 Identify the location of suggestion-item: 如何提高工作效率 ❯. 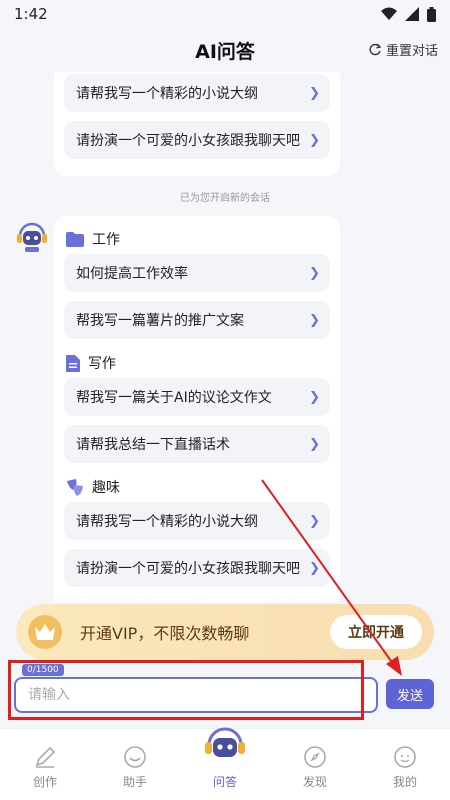
(197, 273).